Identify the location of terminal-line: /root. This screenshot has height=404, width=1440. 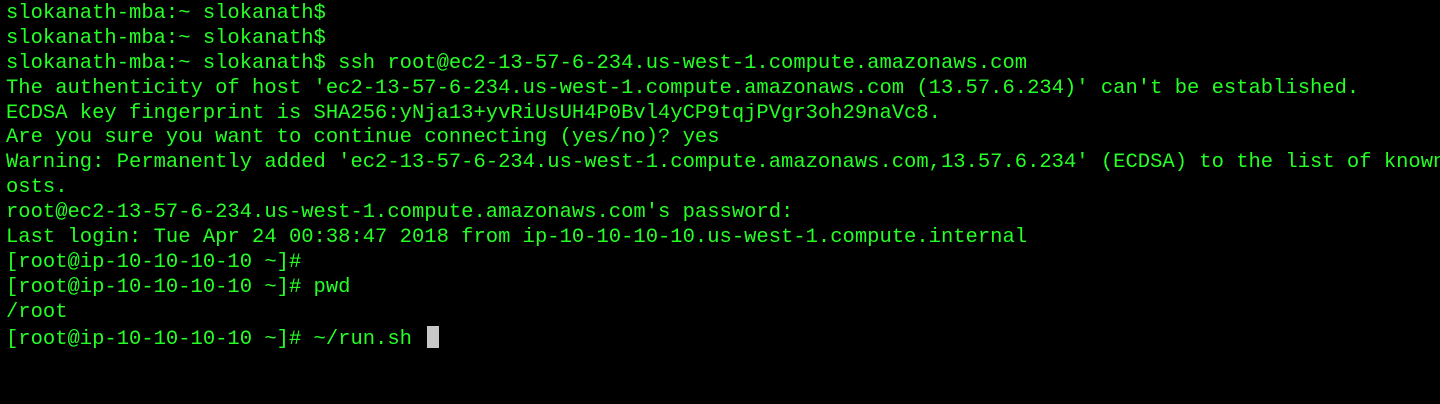
(37, 312).